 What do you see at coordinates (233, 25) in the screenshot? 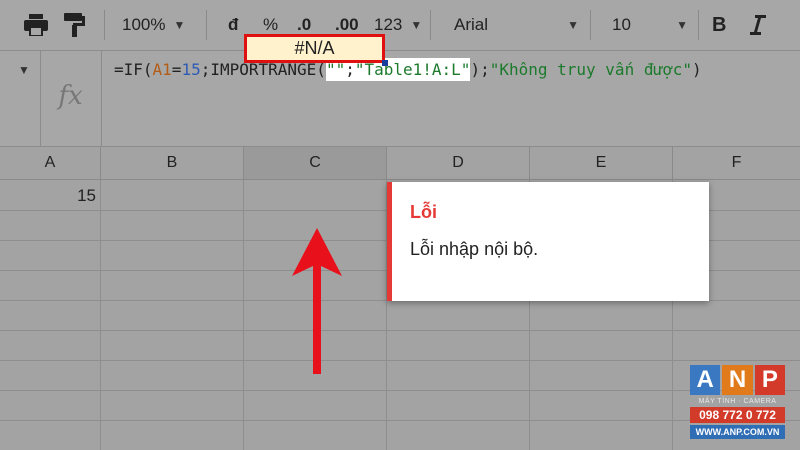
I see `currency-button: đ` at bounding box center [233, 25].